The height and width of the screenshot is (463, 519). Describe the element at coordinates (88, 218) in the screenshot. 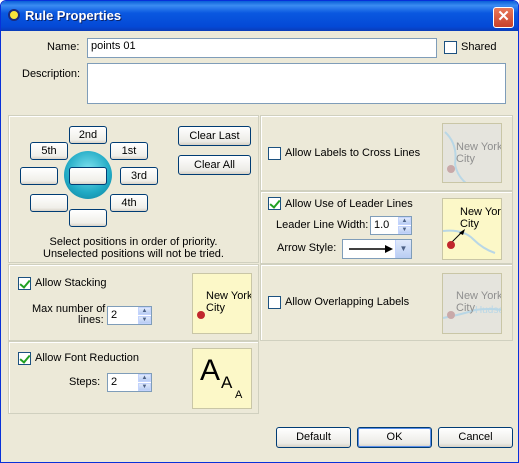

I see `position-bottom-button` at that location.